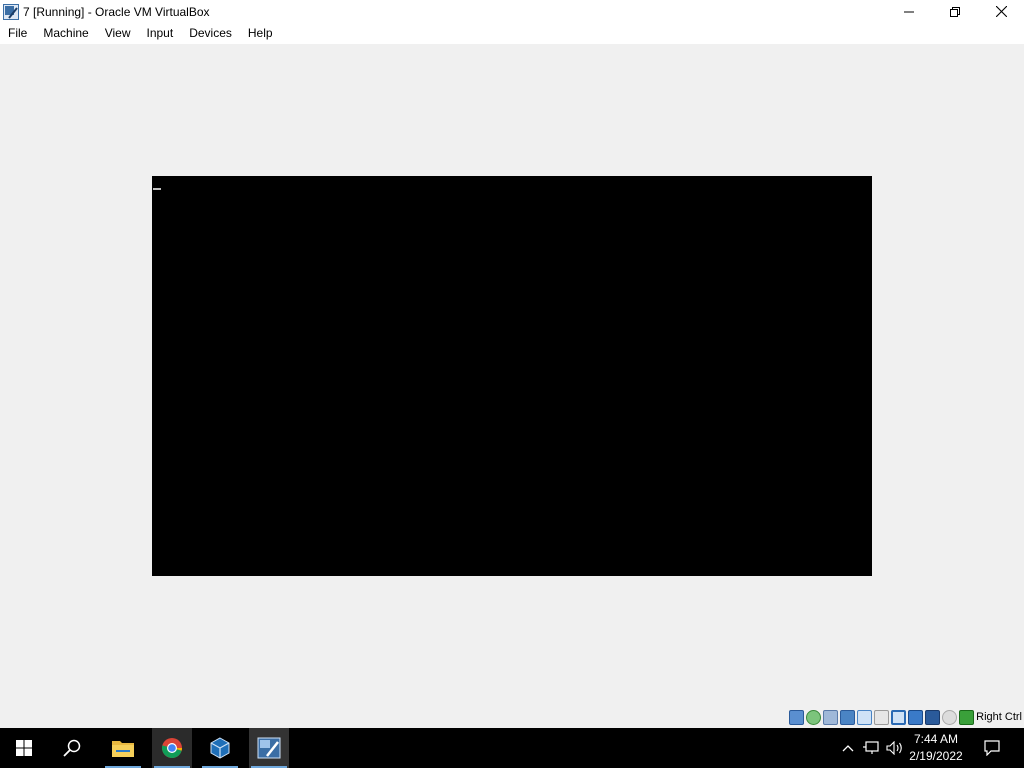 The height and width of the screenshot is (768, 1024). What do you see at coordinates (999, 717) in the screenshot?
I see `host-key-label: Right Ctrl` at bounding box center [999, 717].